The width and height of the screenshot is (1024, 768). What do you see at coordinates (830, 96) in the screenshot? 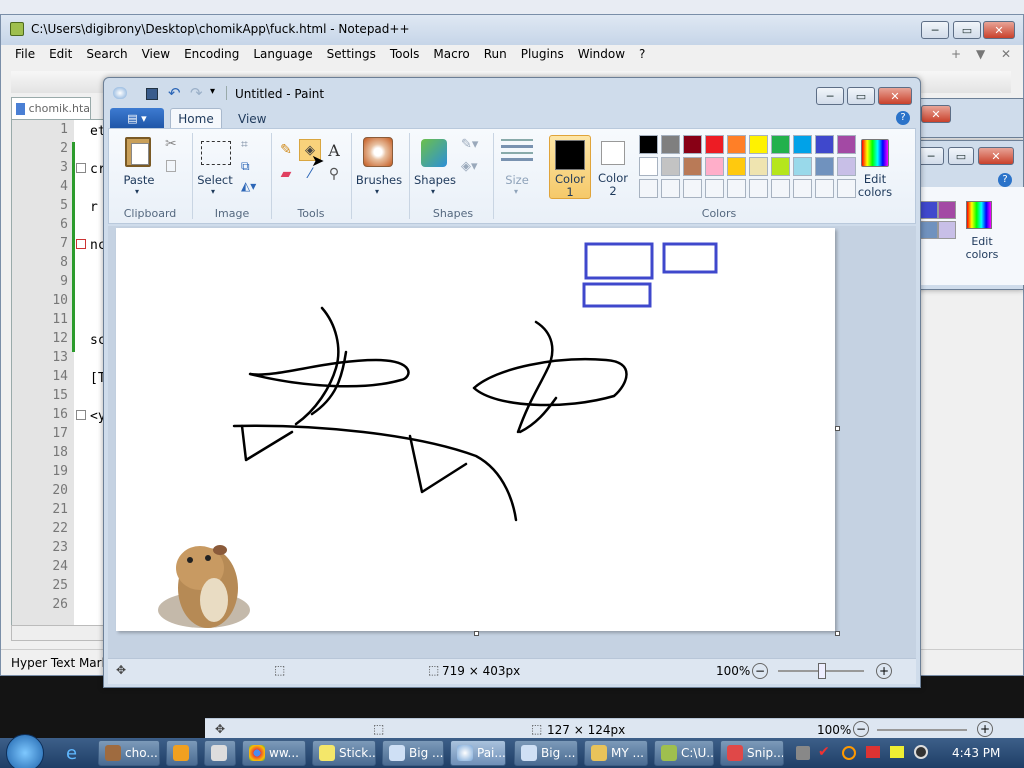
I see `paint-minimize-button: ─` at bounding box center [830, 96].